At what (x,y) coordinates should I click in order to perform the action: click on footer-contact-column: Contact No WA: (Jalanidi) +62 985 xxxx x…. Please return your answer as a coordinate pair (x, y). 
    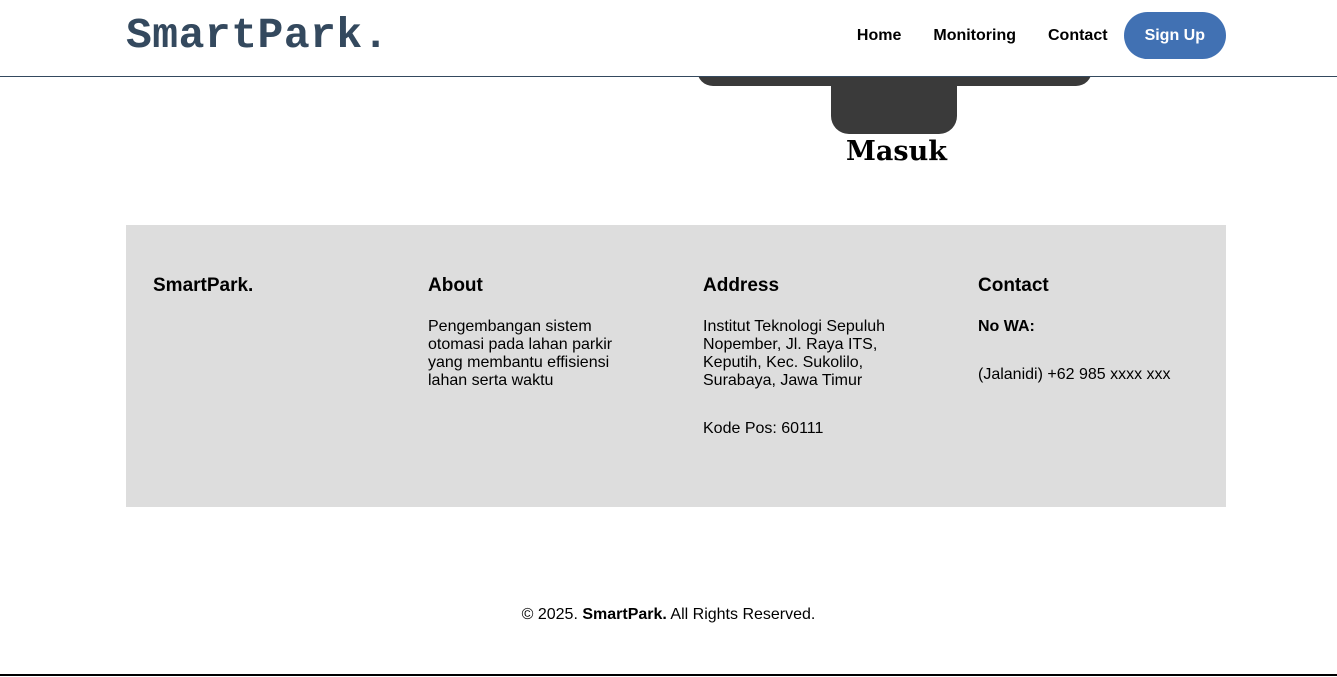
    Looking at the image, I should click on (1103, 329).